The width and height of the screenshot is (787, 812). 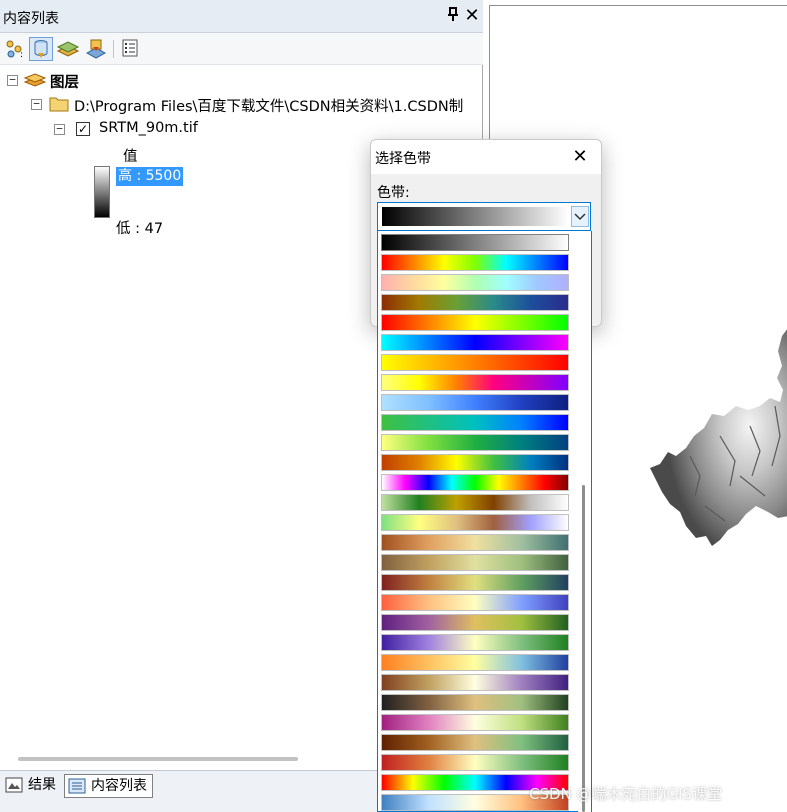 What do you see at coordinates (475, 216) in the screenshot?
I see `selected-color-ramp` at bounding box center [475, 216].